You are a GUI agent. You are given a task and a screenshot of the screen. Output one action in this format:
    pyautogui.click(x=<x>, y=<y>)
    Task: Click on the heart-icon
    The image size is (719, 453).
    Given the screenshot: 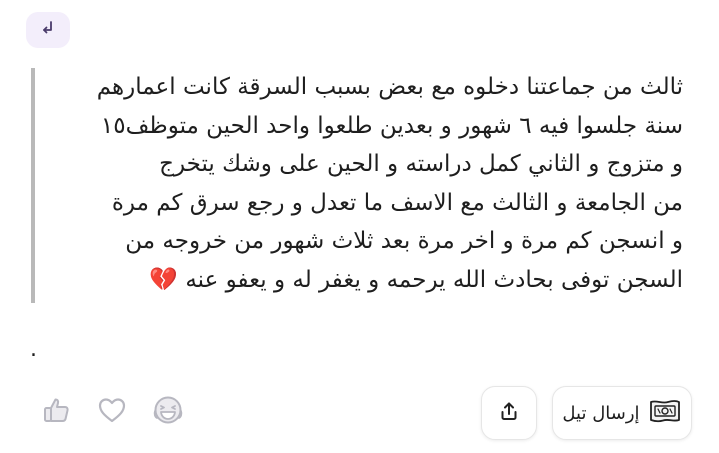 What is the action you would take?
    pyautogui.click(x=112, y=412)
    